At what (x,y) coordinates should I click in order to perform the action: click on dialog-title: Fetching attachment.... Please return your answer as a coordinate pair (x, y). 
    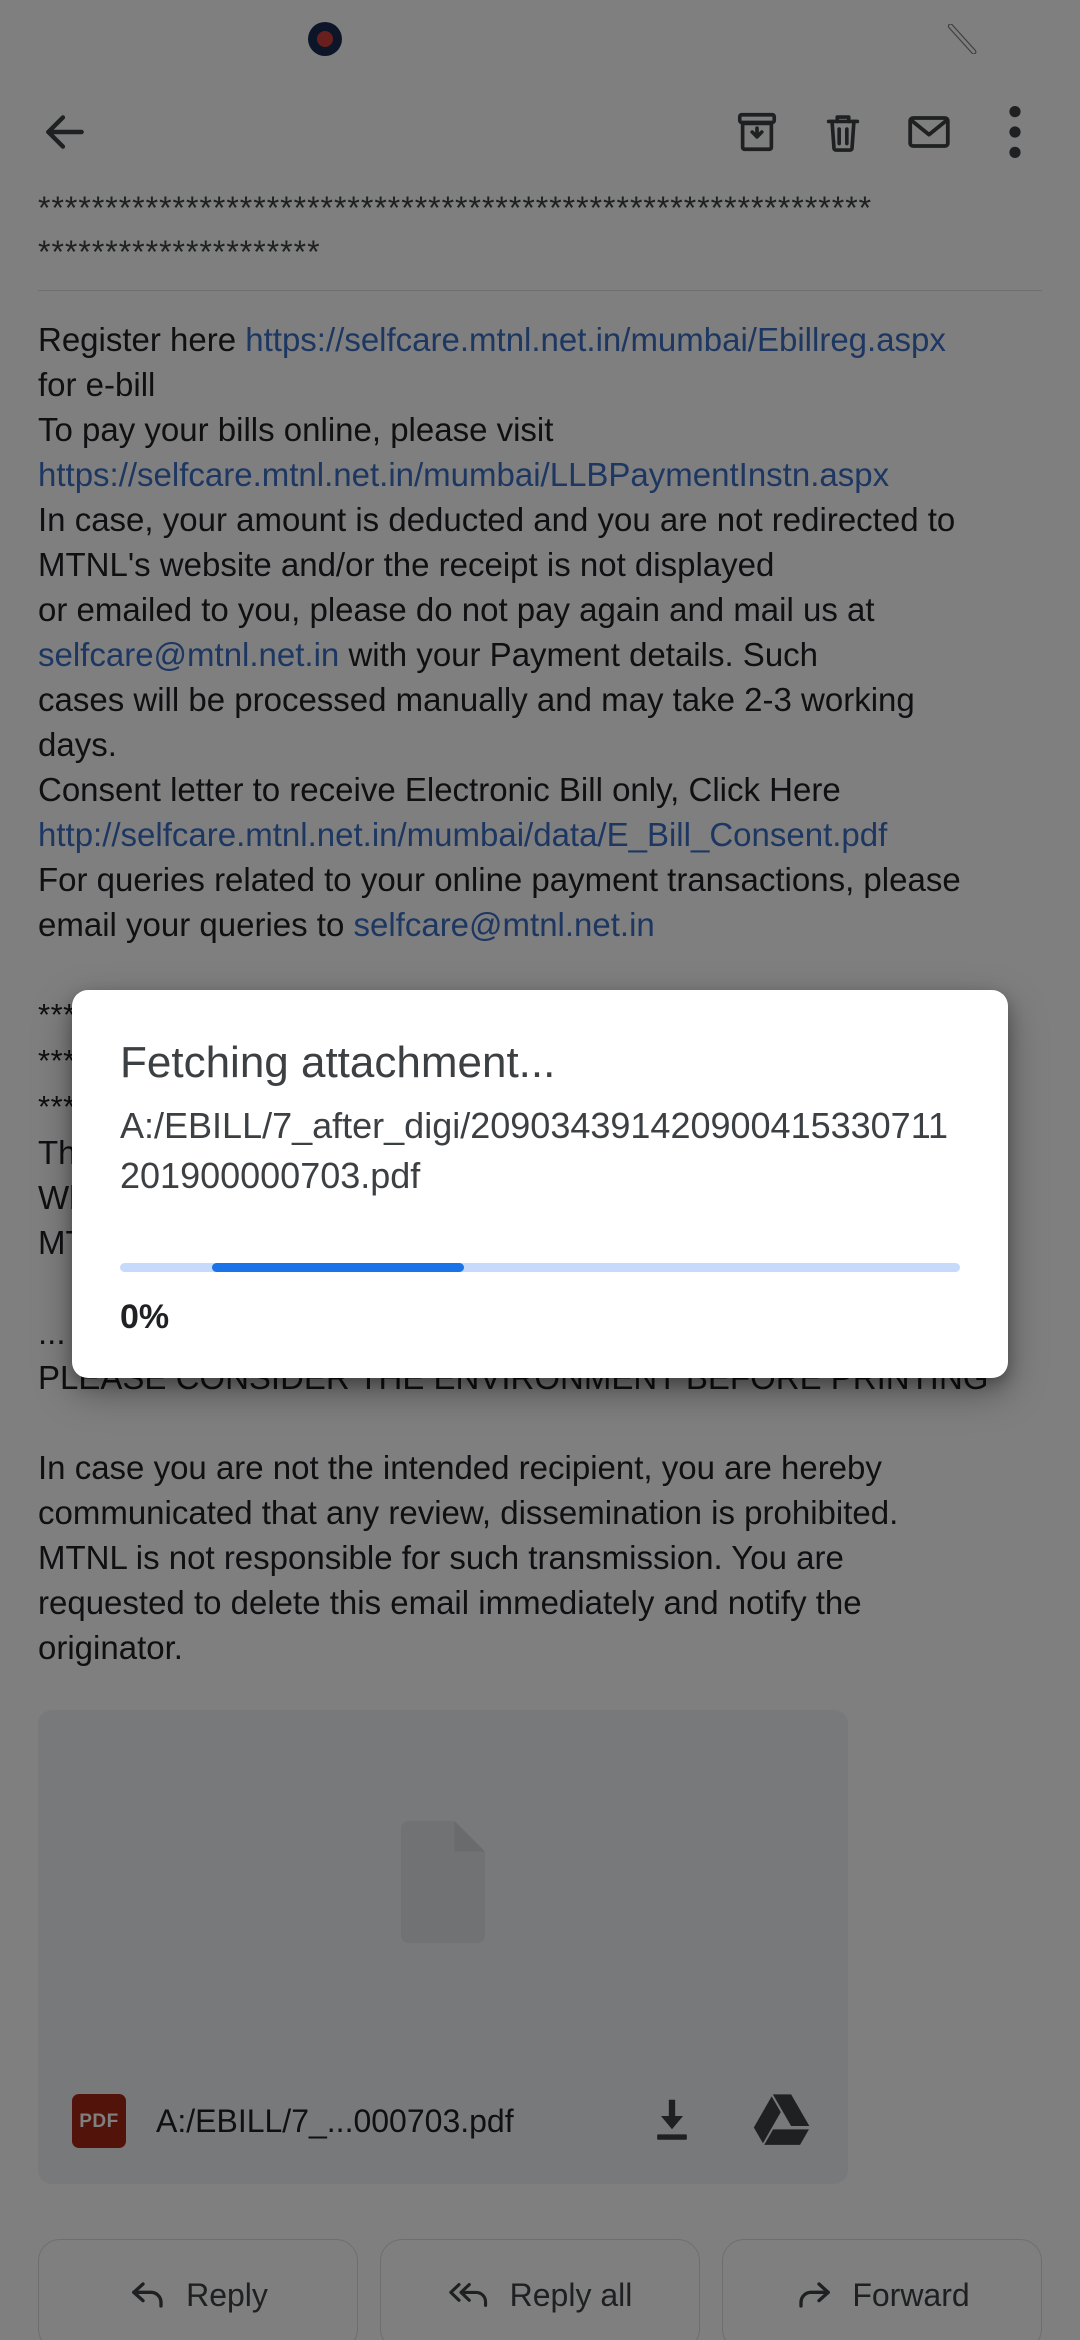
    Looking at the image, I should click on (338, 1062).